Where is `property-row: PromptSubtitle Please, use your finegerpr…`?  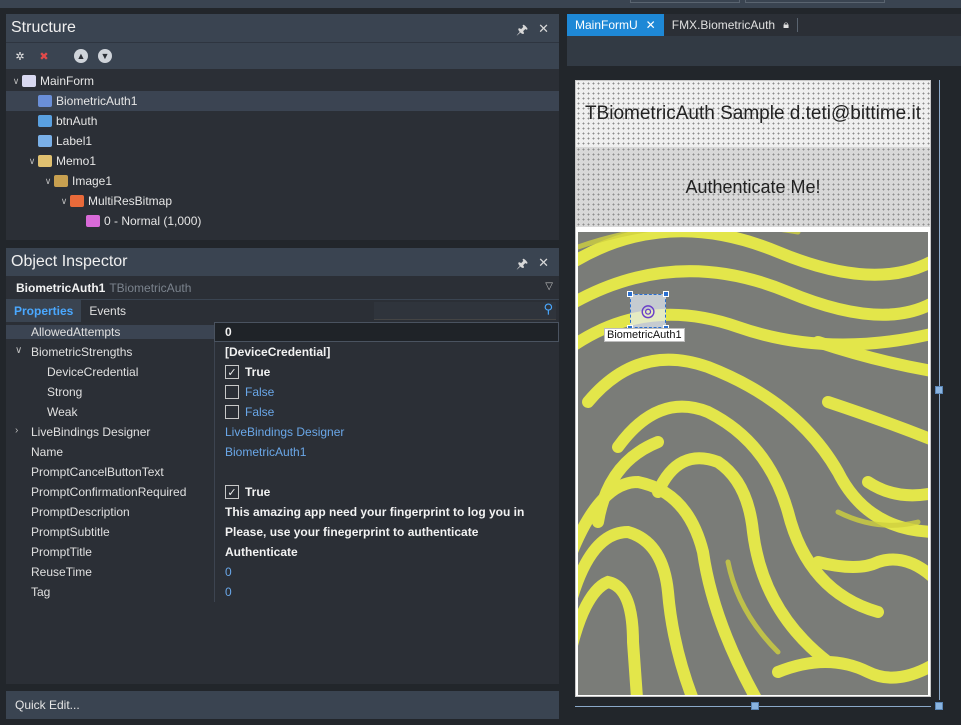 property-row: PromptSubtitle Please, use your finegerpr… is located at coordinates (282, 532).